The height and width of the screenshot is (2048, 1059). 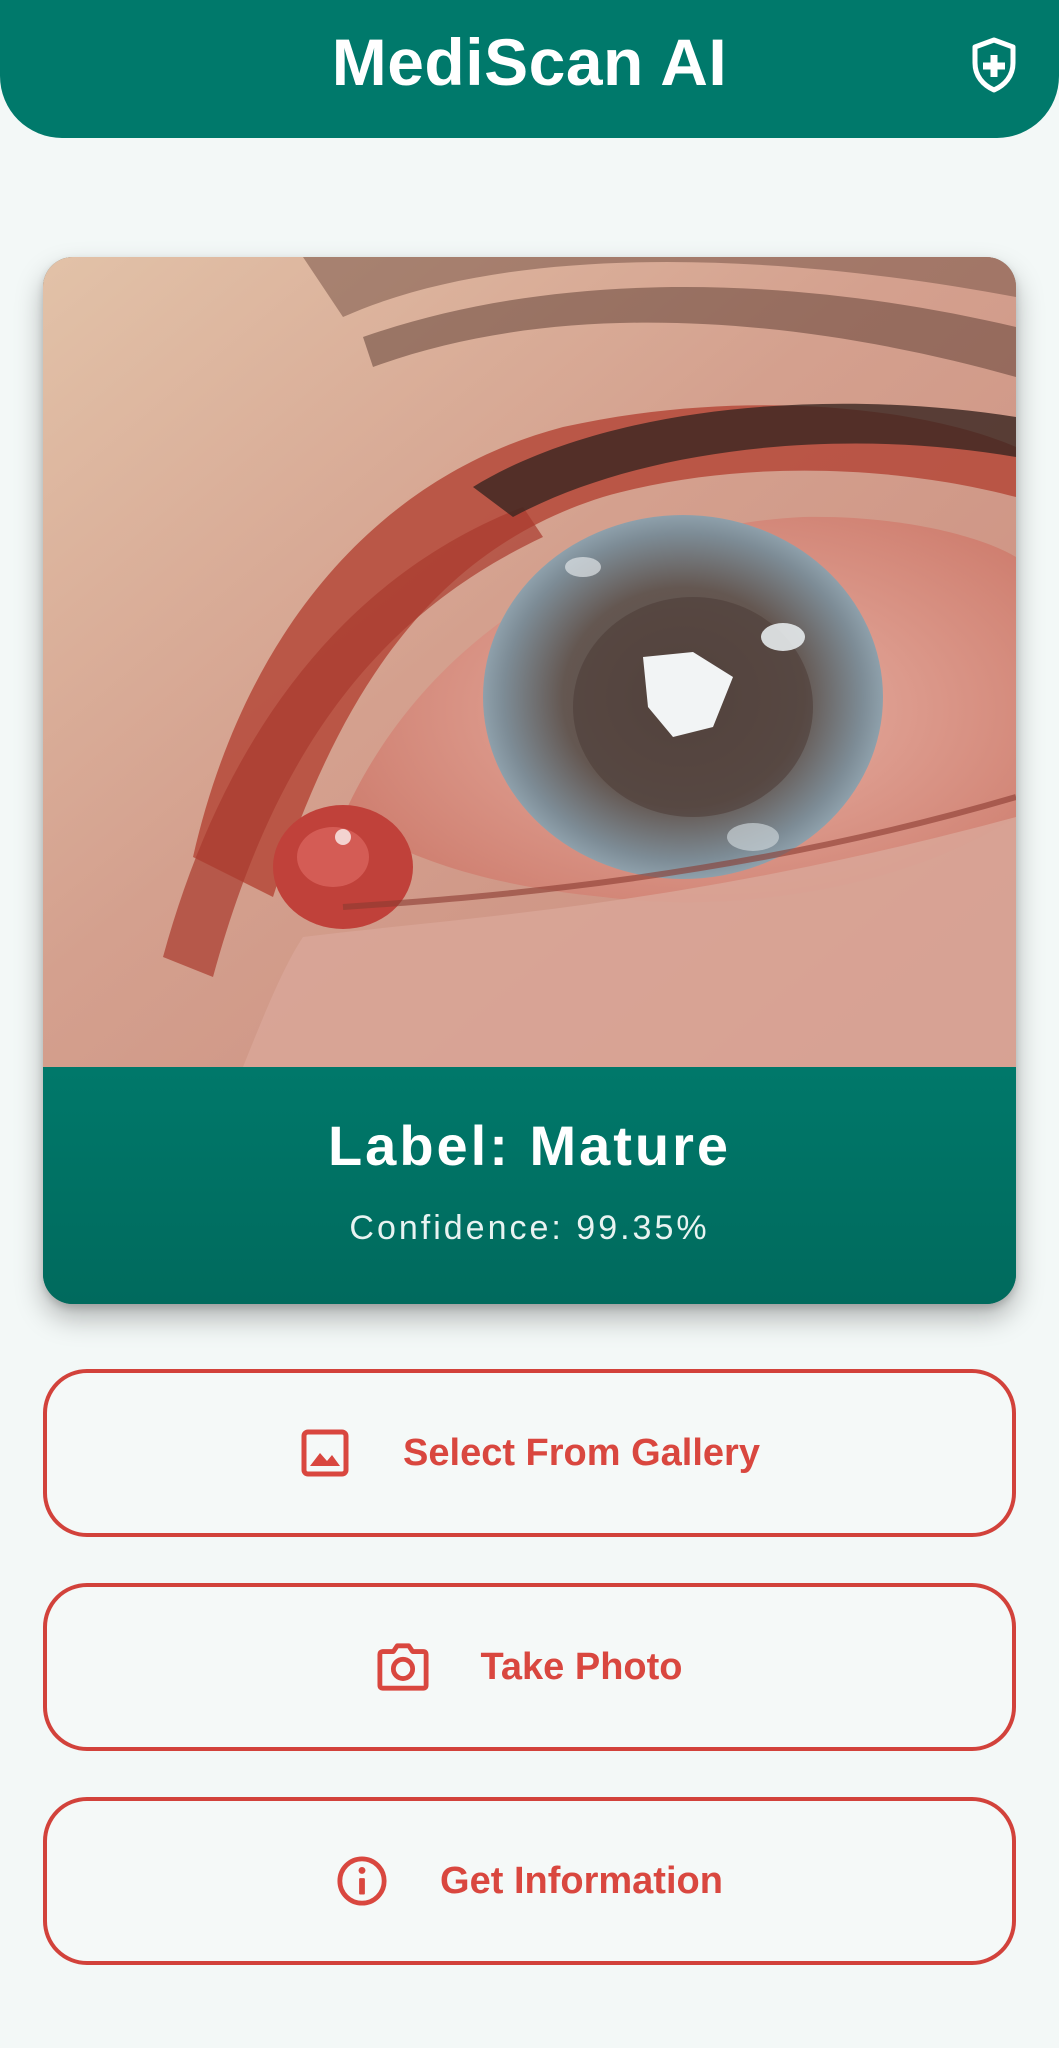 What do you see at coordinates (529, 1228) in the screenshot?
I see `result-confidence: Confidence: 99.35%` at bounding box center [529, 1228].